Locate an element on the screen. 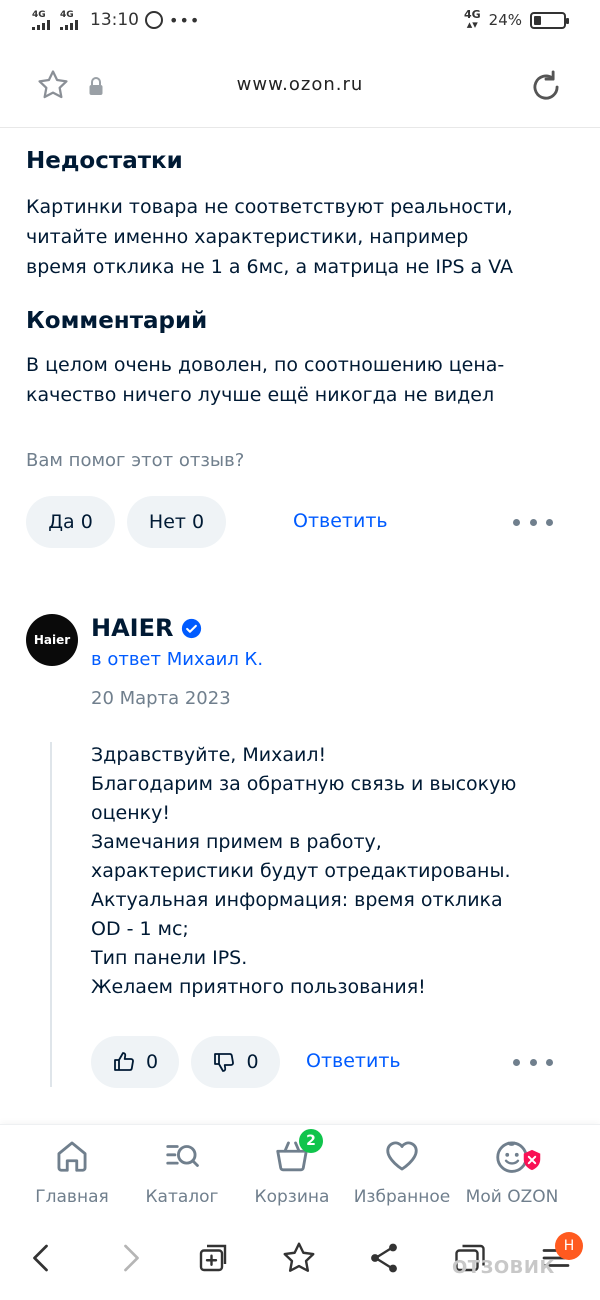 The height and width of the screenshot is (1300, 600). dislike-button: 0 is located at coordinates (235, 1062).